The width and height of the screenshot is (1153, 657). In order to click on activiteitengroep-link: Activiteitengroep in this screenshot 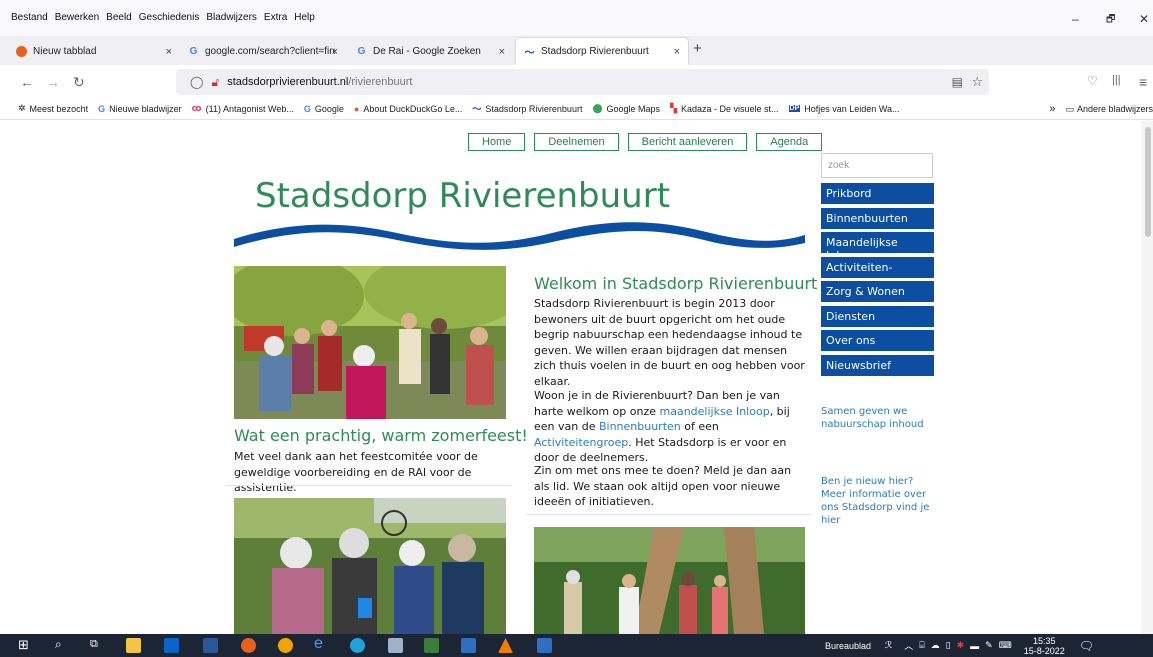, I will do `click(581, 442)`.